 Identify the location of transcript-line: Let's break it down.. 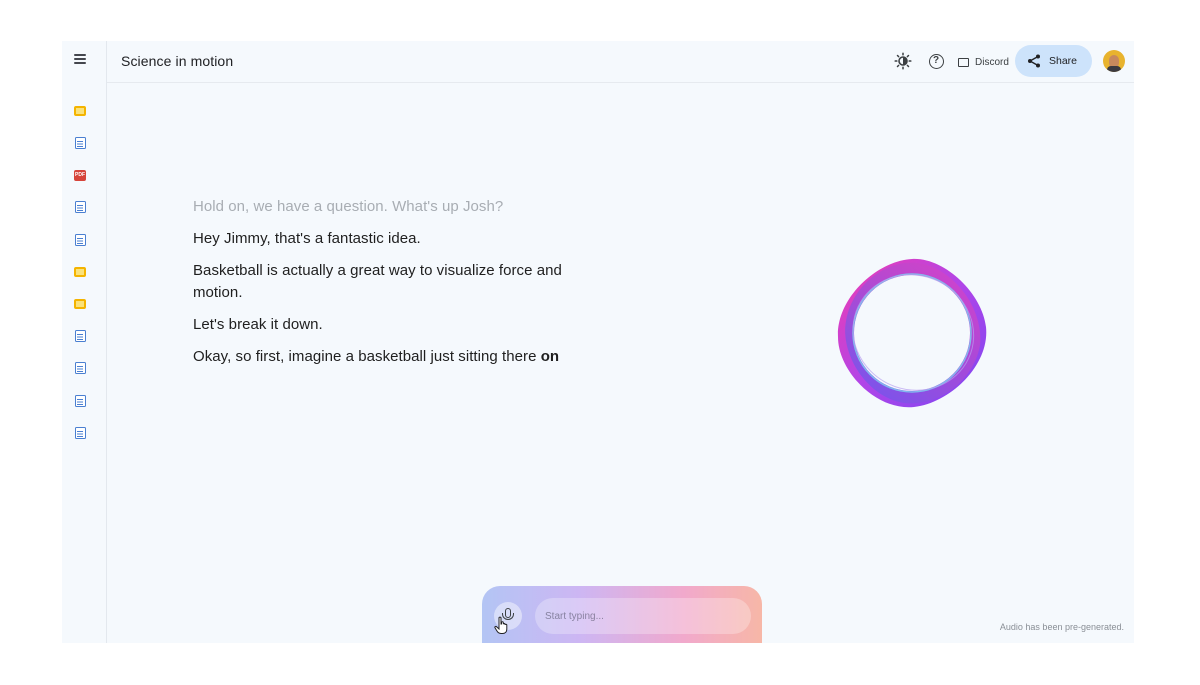
(258, 324).